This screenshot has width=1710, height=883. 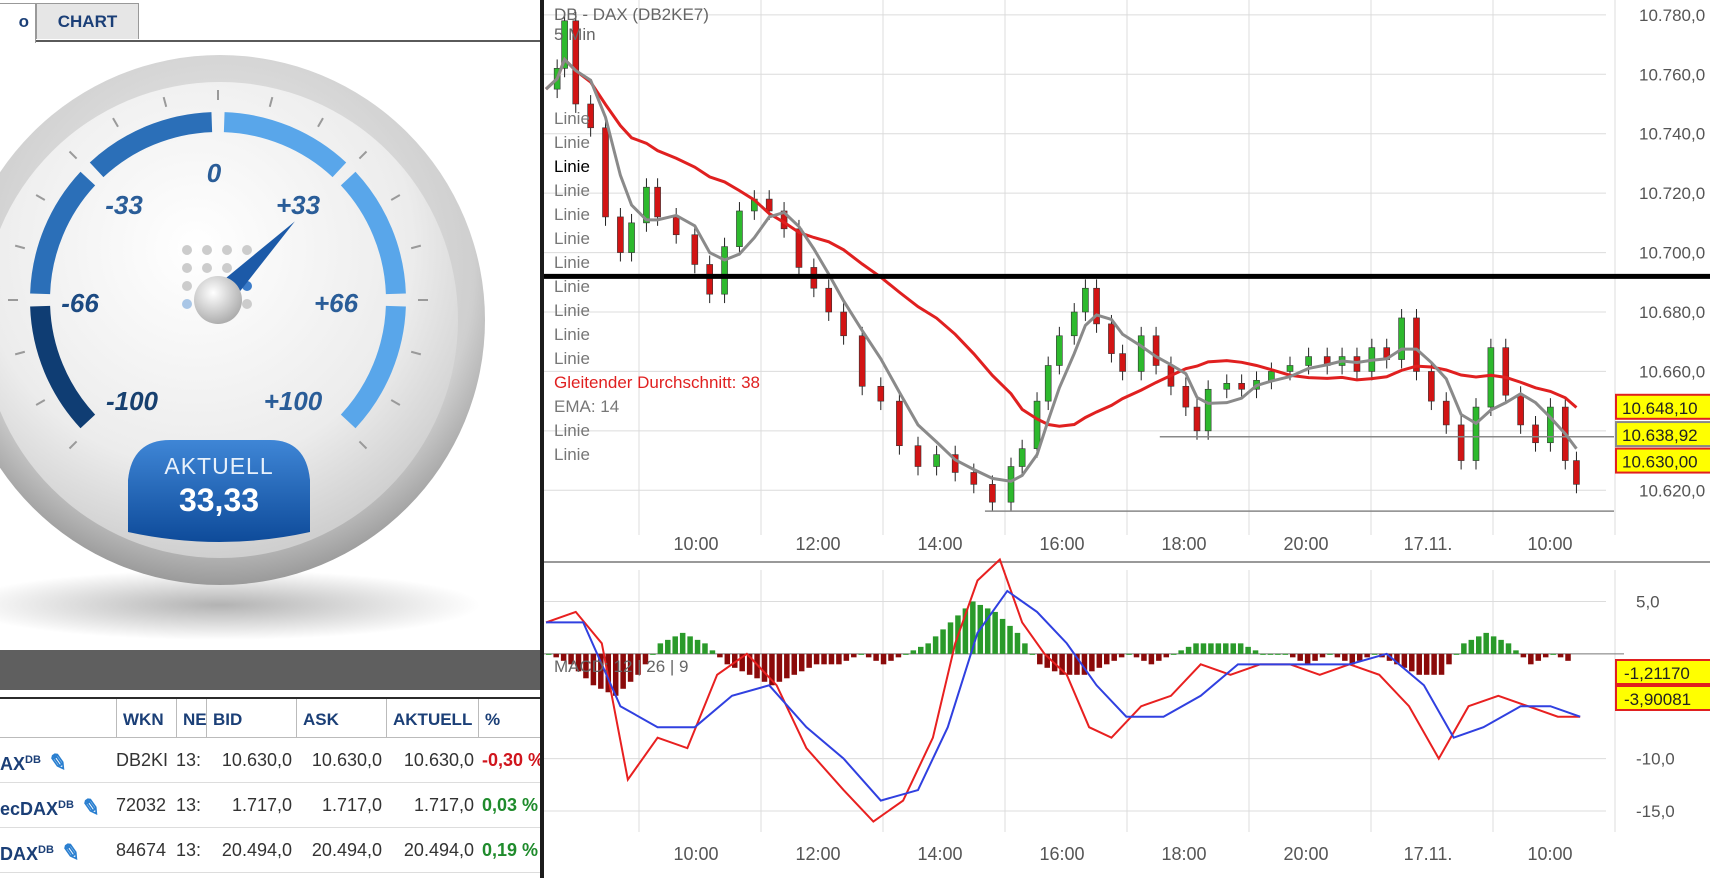 I want to click on x-tick-label: 10:00, so click(x=695, y=544).